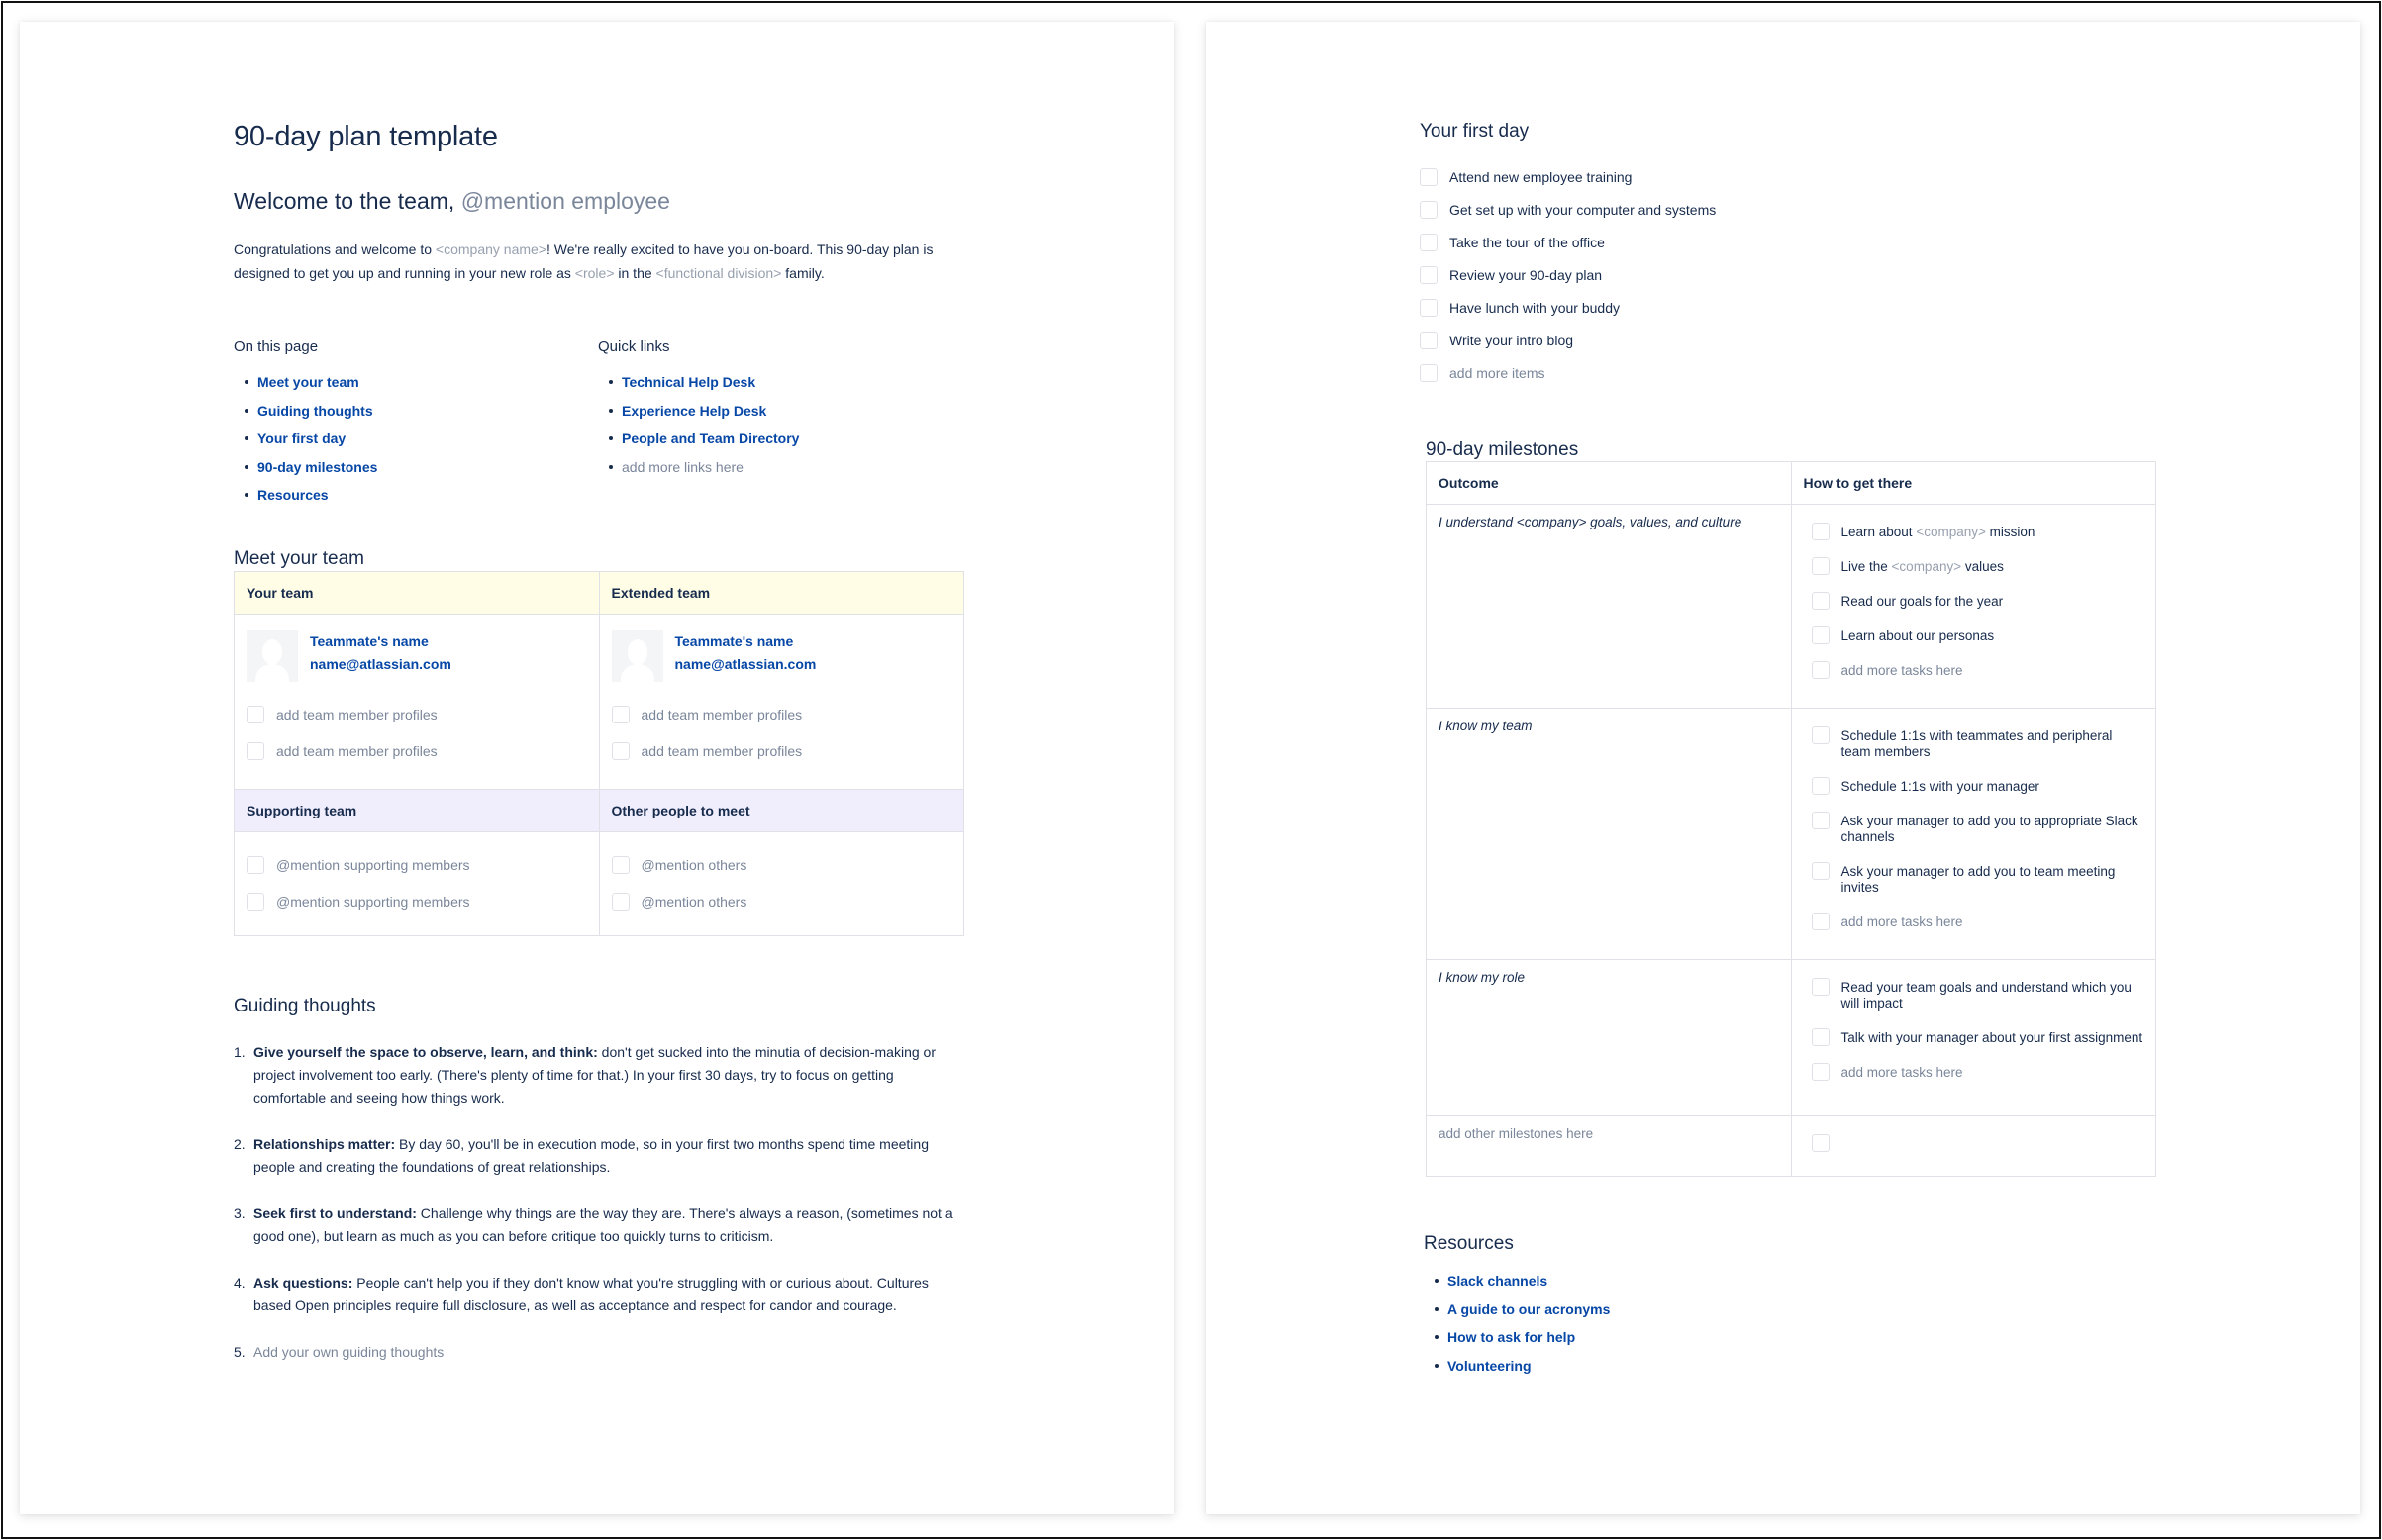 The height and width of the screenshot is (1540, 2382). I want to click on task-text: Live the, so click(1866, 566).